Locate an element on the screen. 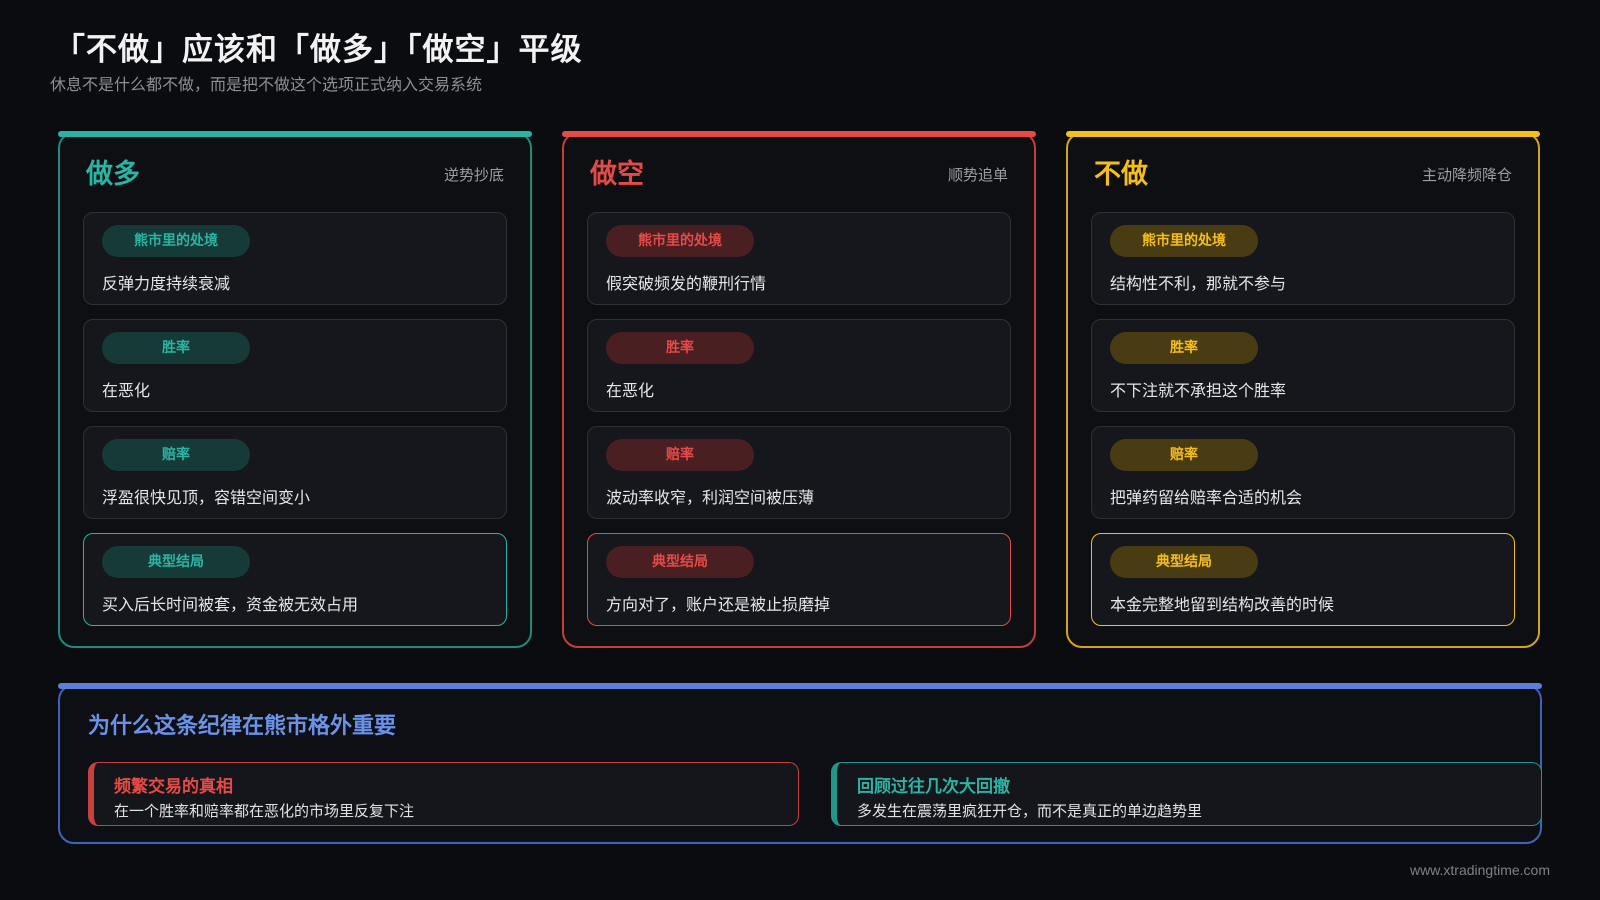 The height and width of the screenshot is (900, 1600). odds-card: 赔率 浮盈很快见顶，容错空间变小 is located at coordinates (295, 472).